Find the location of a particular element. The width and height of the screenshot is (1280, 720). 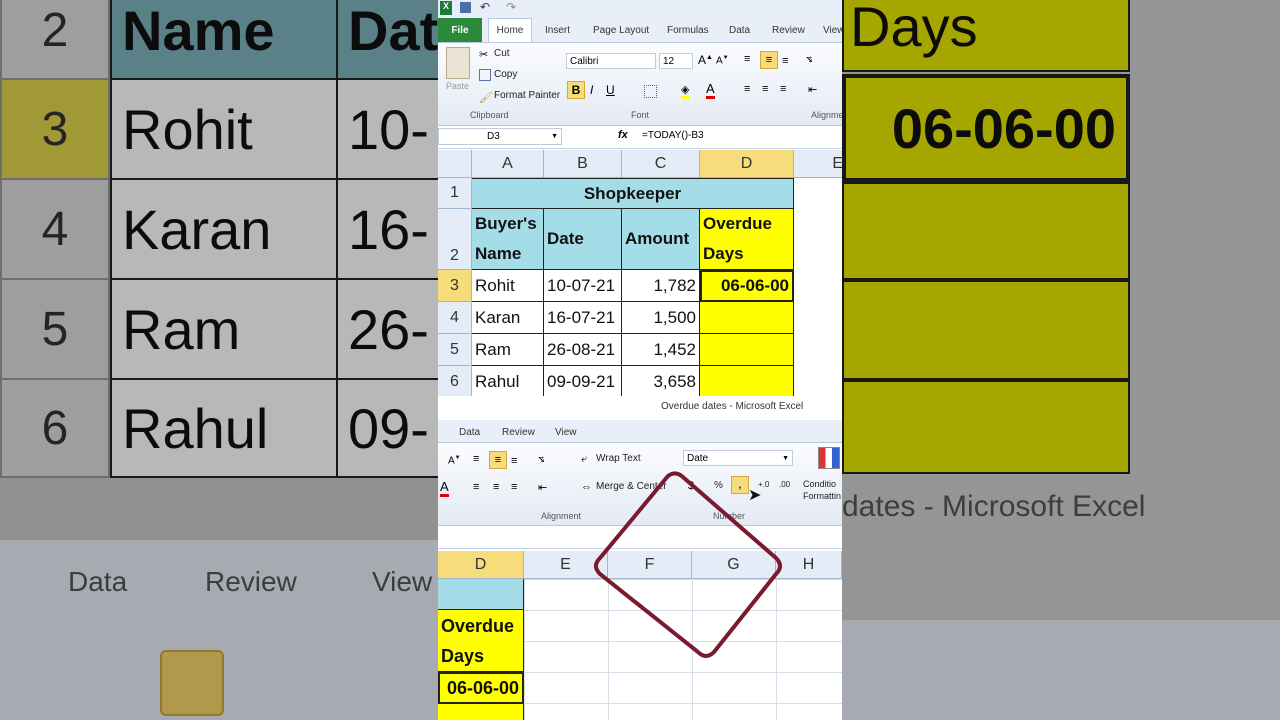

bg-days-header: Days is located at coordinates (986, 36).